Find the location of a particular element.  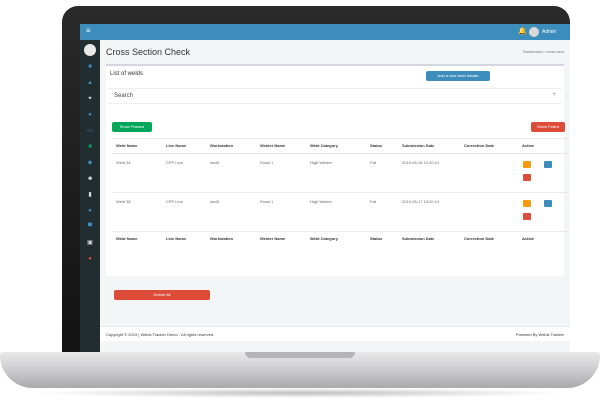

lock-icon: ▣ is located at coordinates (90, 243).